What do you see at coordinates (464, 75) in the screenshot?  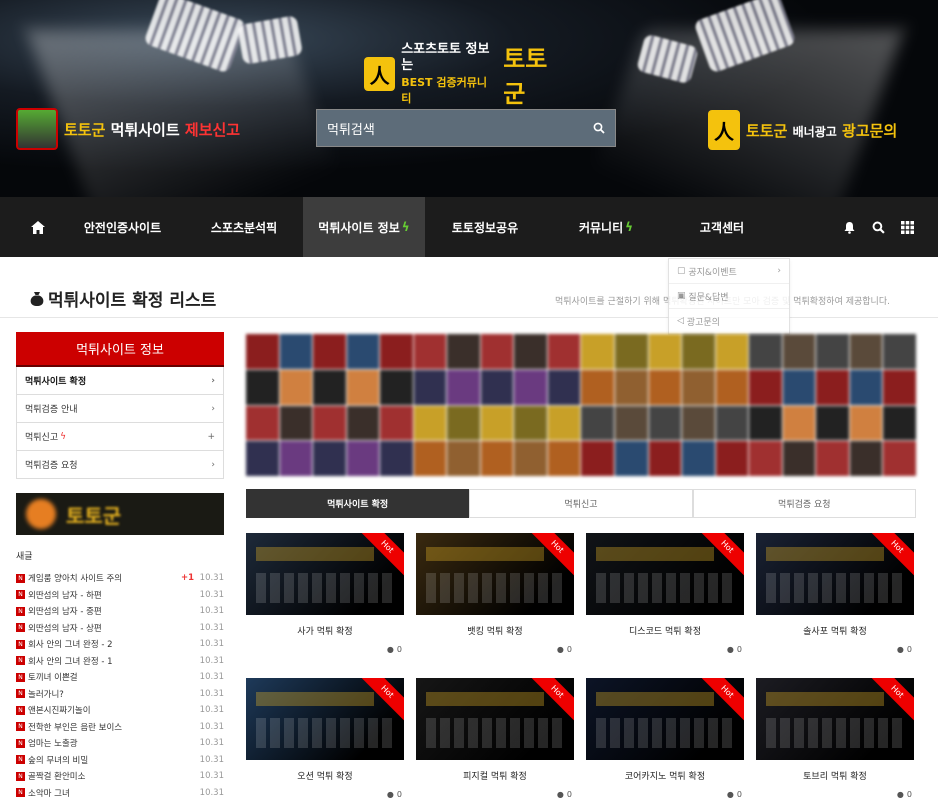 I see `site-logo: 人 스포츠토토 정보는 BEST 검증커뮤니티 토토군` at bounding box center [464, 75].